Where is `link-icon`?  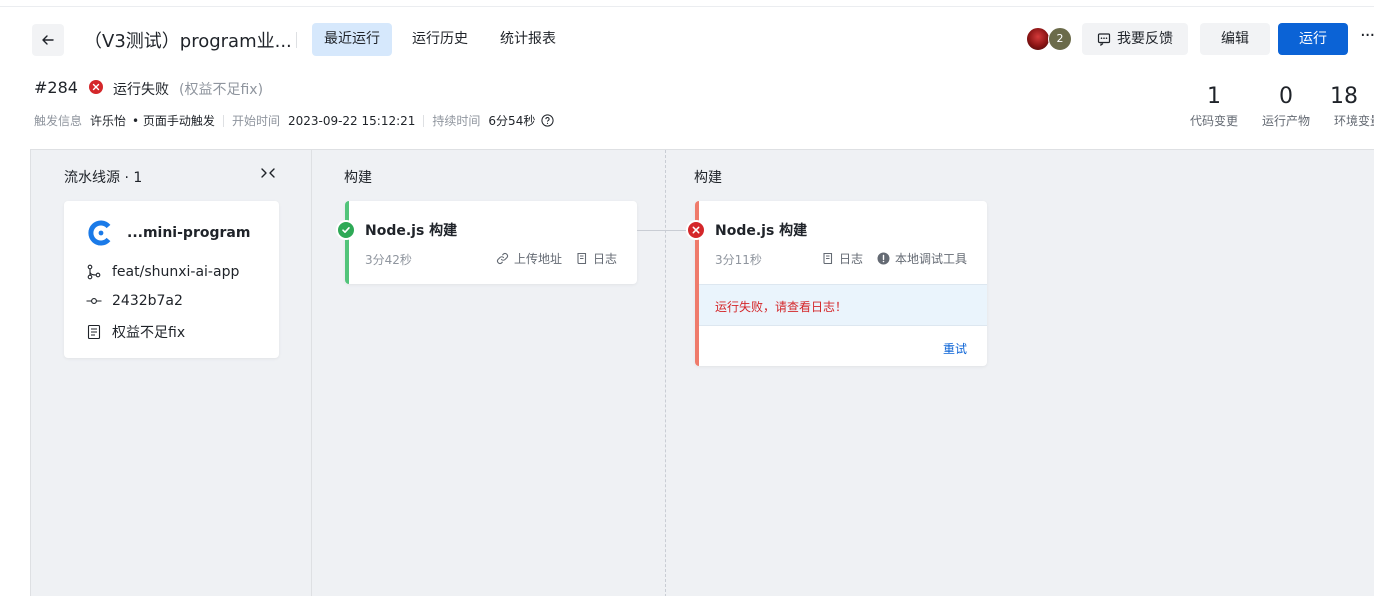
link-icon is located at coordinates (502, 258).